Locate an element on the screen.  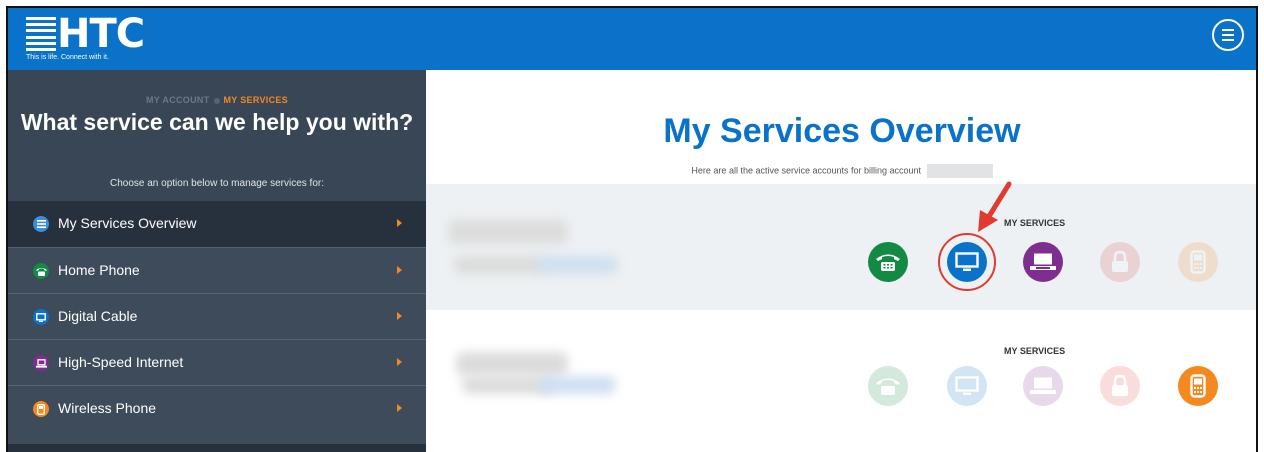
nav-item-my-services-overview: My Services Overview is located at coordinates (217, 224).